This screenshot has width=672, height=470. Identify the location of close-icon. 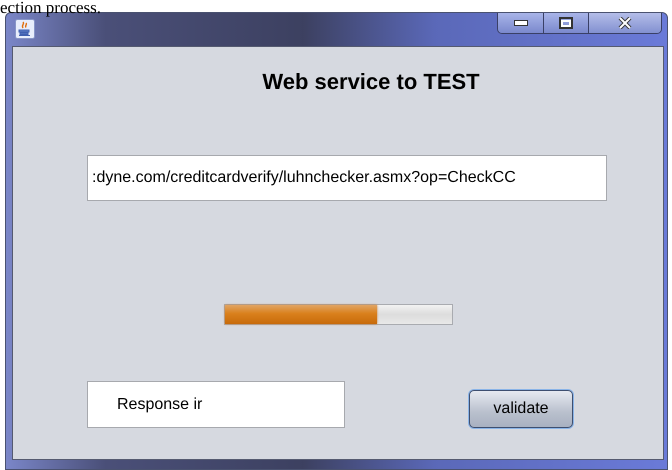
(625, 23).